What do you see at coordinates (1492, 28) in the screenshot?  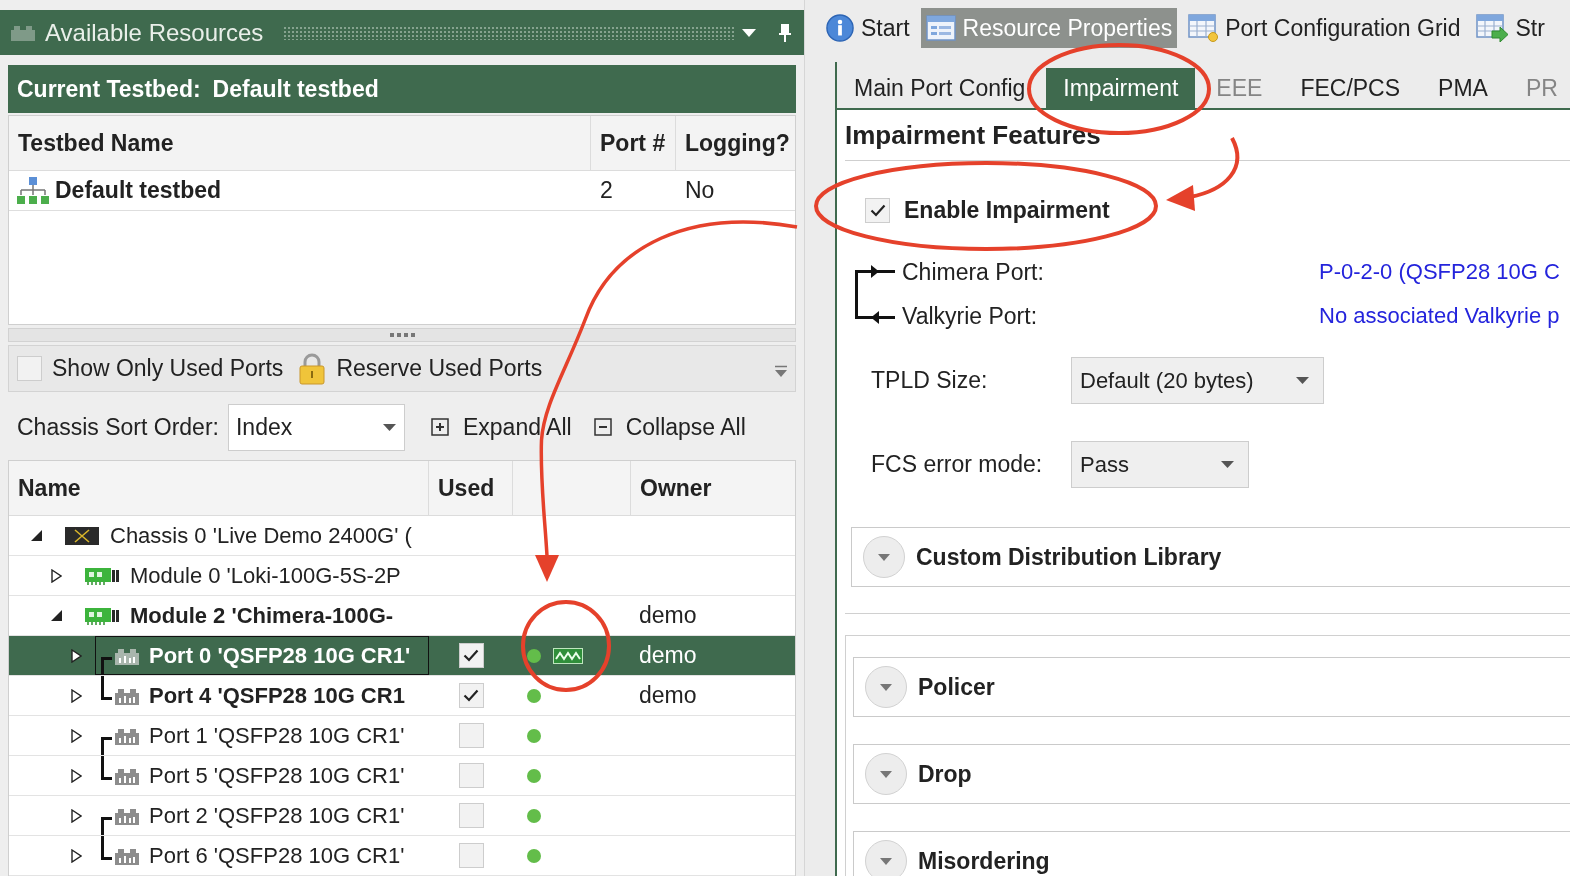 I see `table-arrow-icon` at bounding box center [1492, 28].